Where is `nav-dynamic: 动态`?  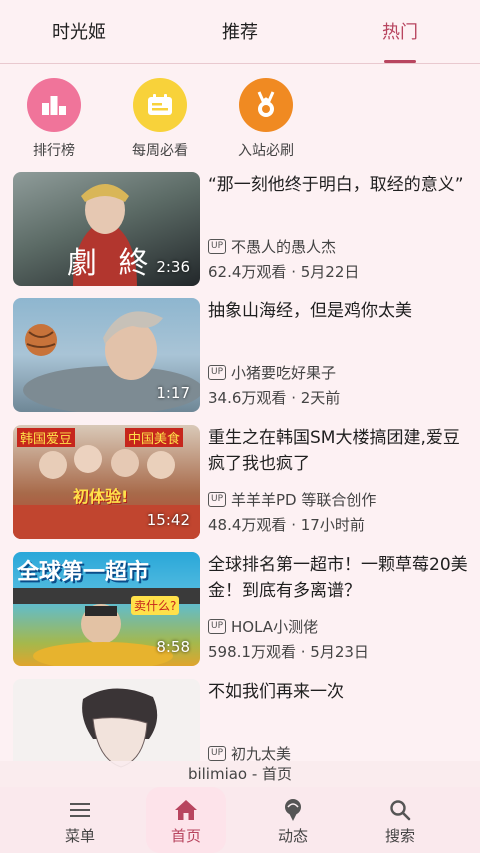
nav-dynamic: 动态 is located at coordinates (293, 820).